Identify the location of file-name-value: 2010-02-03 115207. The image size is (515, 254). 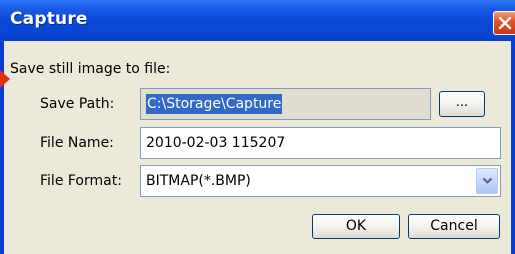
(216, 143).